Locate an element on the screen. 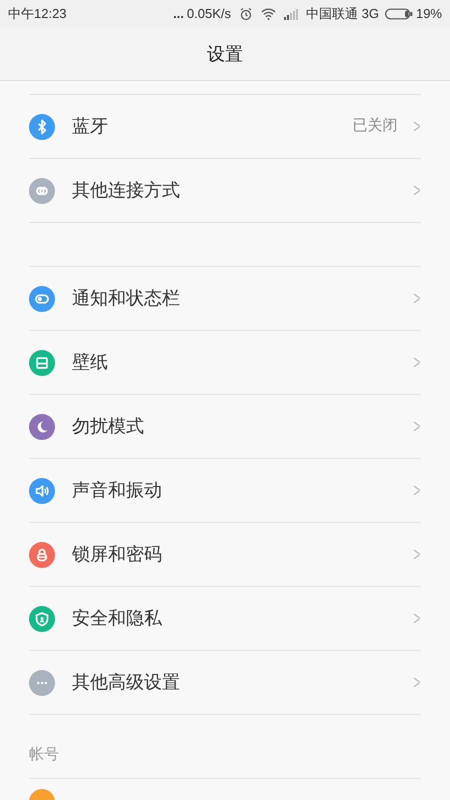 The height and width of the screenshot is (800, 450). status-time: 中午12:23 is located at coordinates (37, 14).